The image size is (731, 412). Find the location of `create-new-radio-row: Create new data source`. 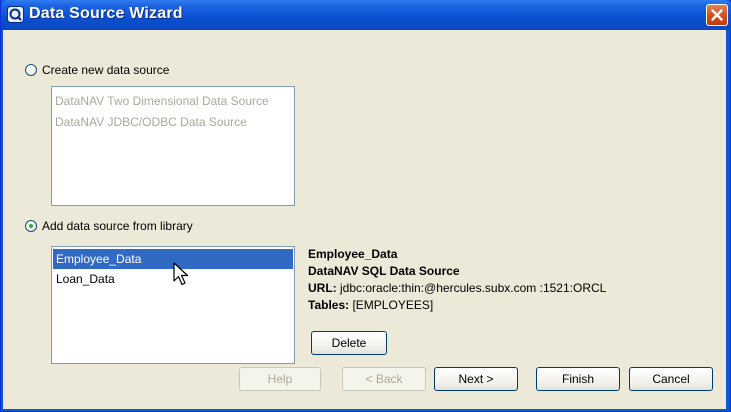

create-new-radio-row: Create new data source is located at coordinates (97, 70).